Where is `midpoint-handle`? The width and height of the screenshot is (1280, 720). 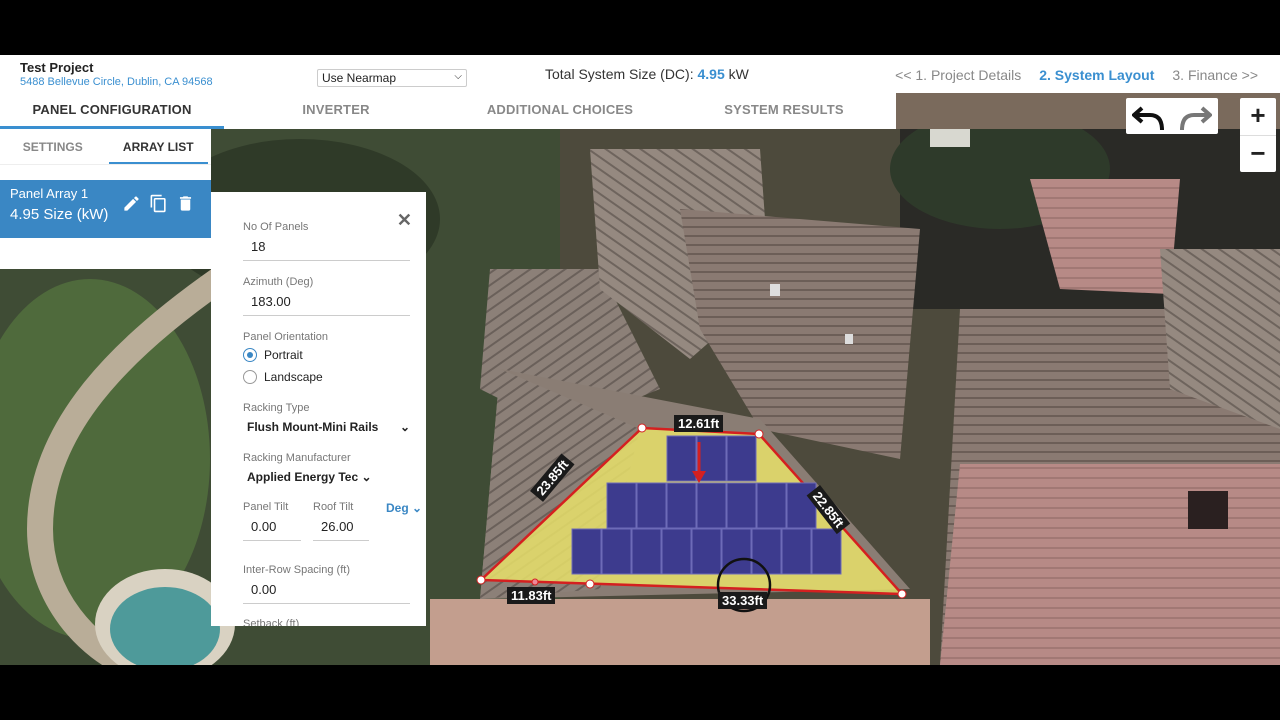 midpoint-handle is located at coordinates (535, 582).